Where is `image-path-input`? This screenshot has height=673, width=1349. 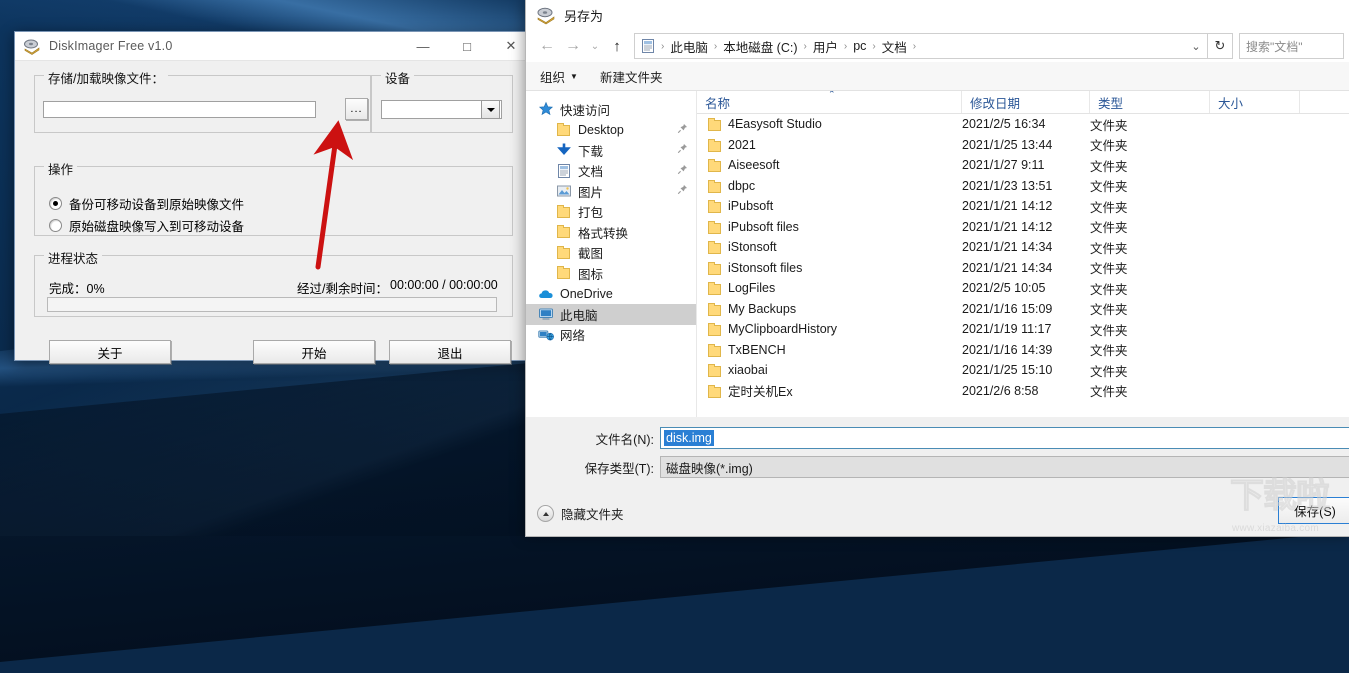
image-path-input is located at coordinates (179, 109).